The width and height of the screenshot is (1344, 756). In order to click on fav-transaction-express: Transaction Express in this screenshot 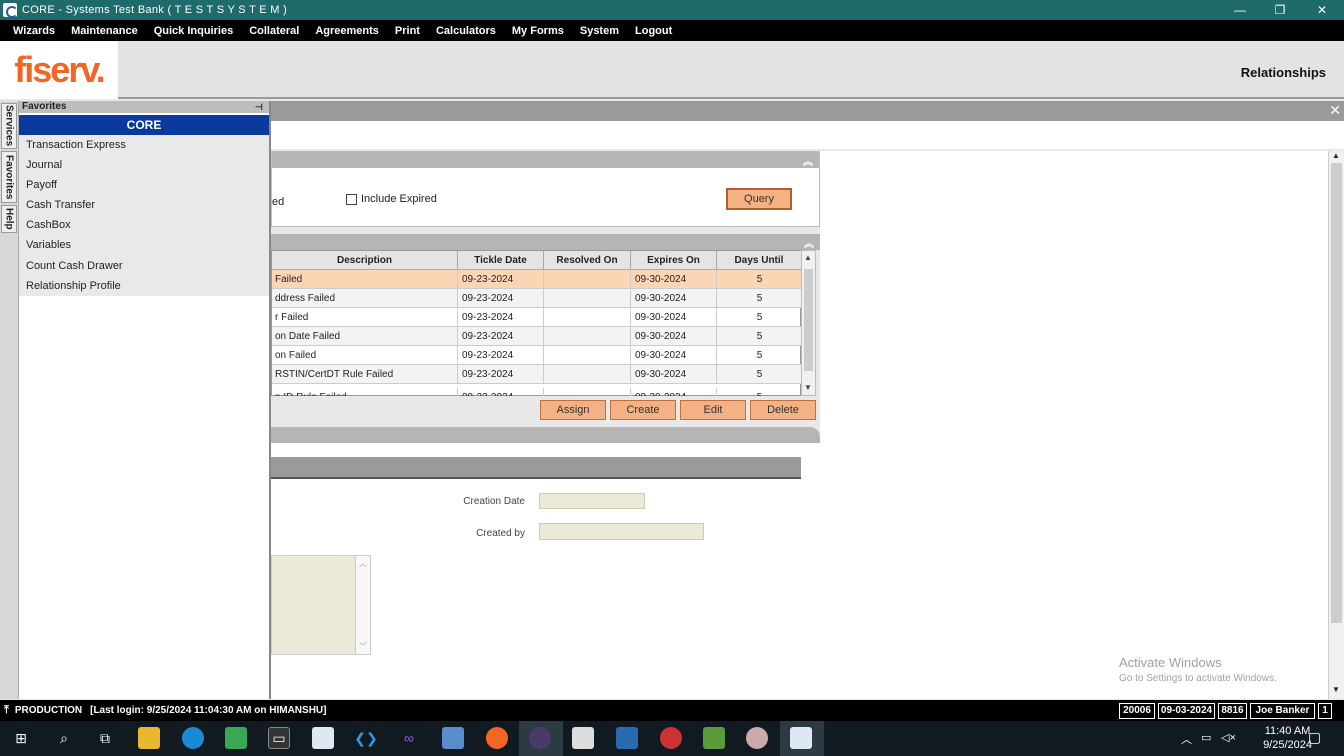, I will do `click(144, 145)`.